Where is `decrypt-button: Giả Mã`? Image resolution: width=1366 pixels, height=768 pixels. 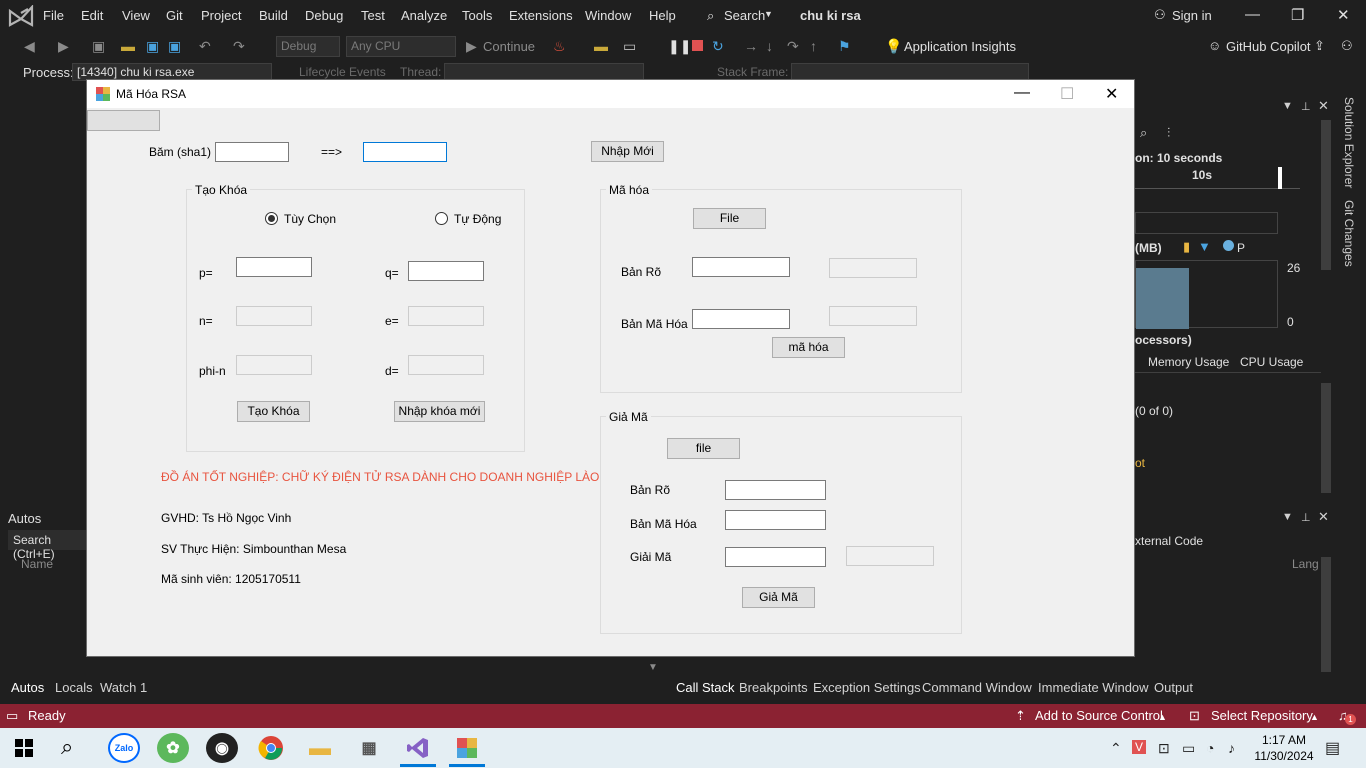 decrypt-button: Giả Mã is located at coordinates (778, 597).